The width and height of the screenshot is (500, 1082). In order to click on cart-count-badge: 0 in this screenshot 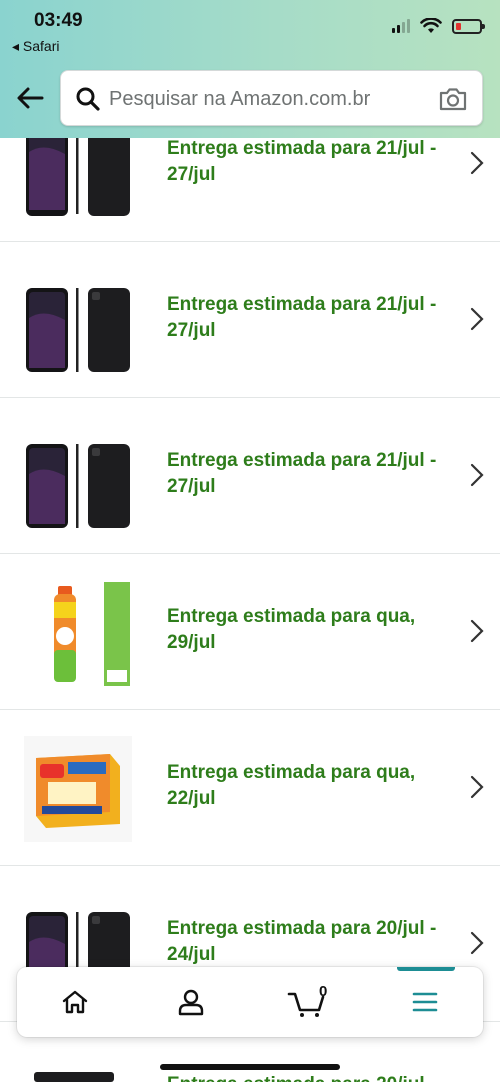, I will do `click(323, 991)`.